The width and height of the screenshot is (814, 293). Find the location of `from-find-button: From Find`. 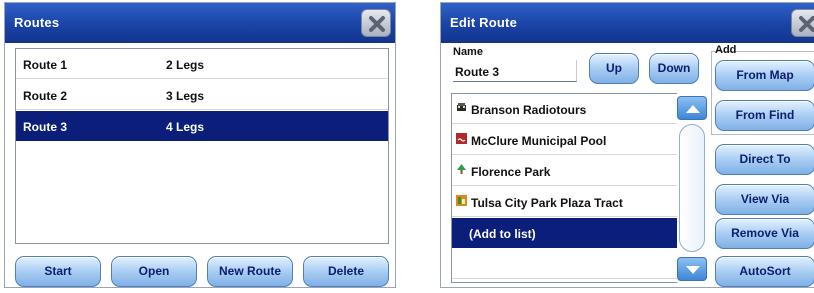

from-find-button: From Find is located at coordinates (764, 115).